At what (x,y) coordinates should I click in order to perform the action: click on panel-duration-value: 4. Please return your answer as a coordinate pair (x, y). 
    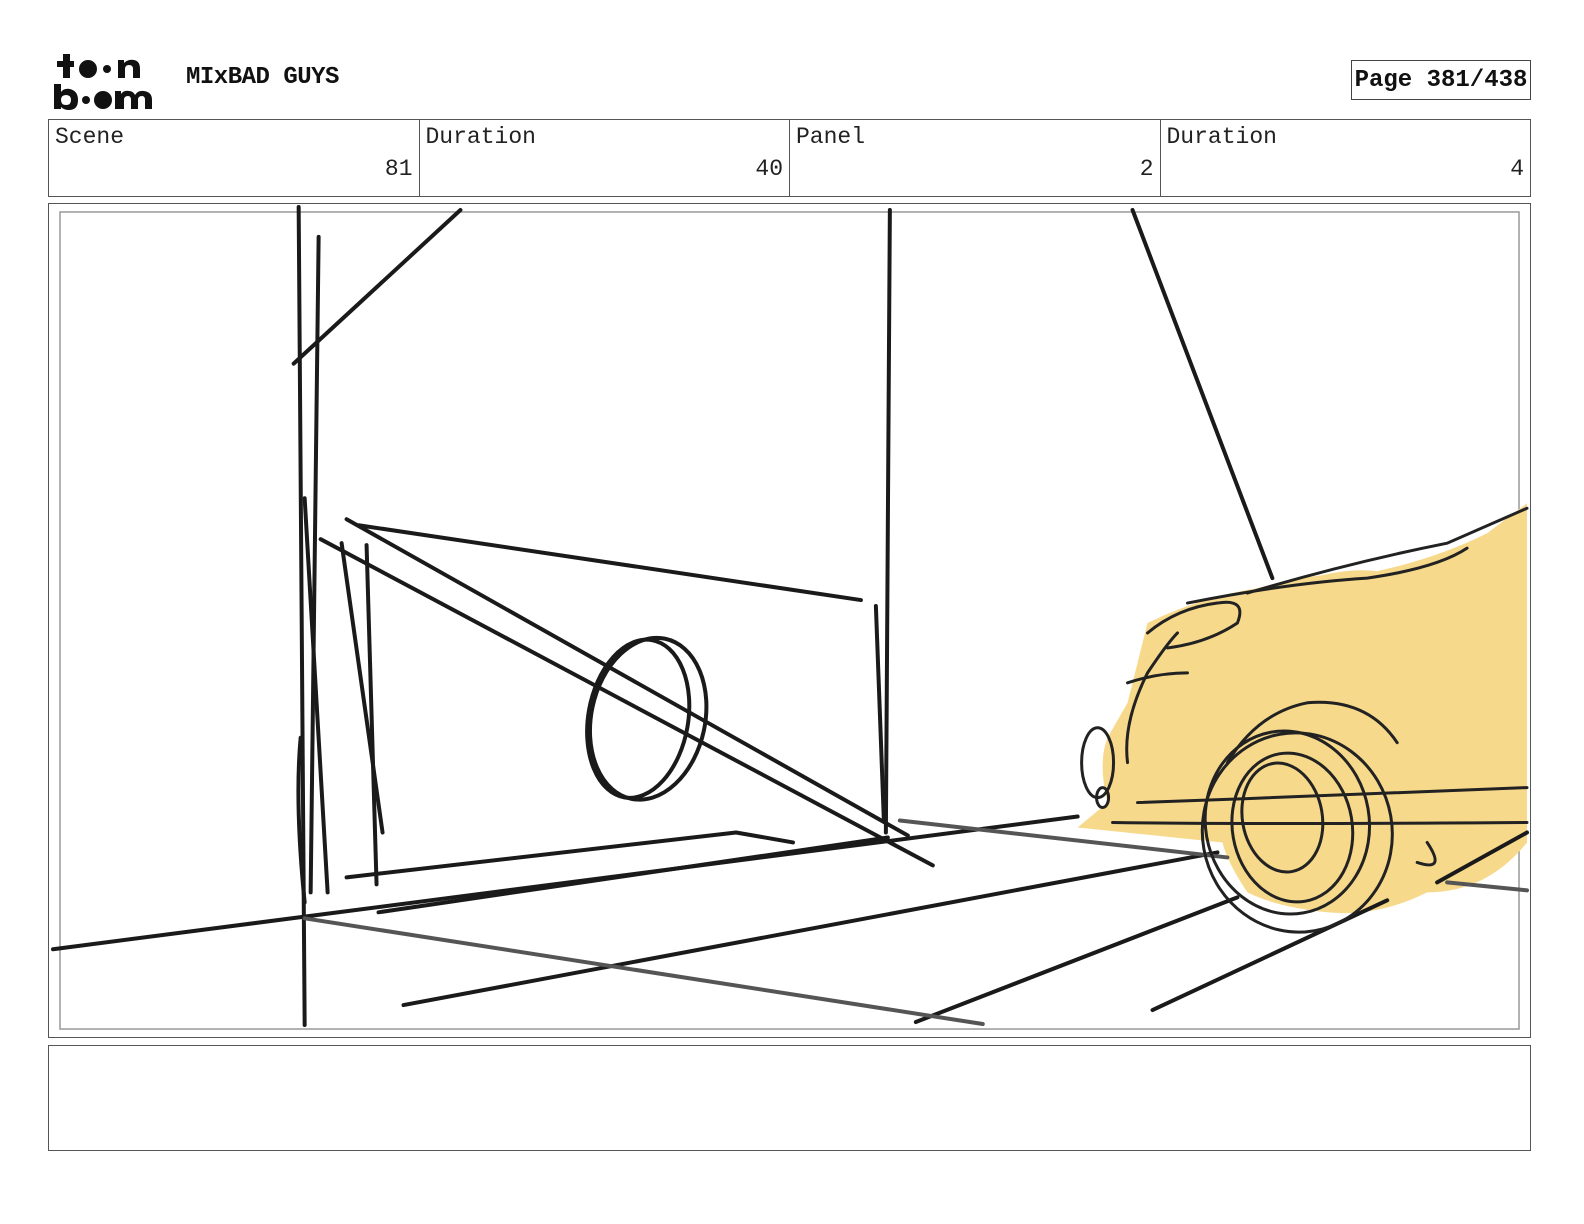
    Looking at the image, I should click on (1517, 169).